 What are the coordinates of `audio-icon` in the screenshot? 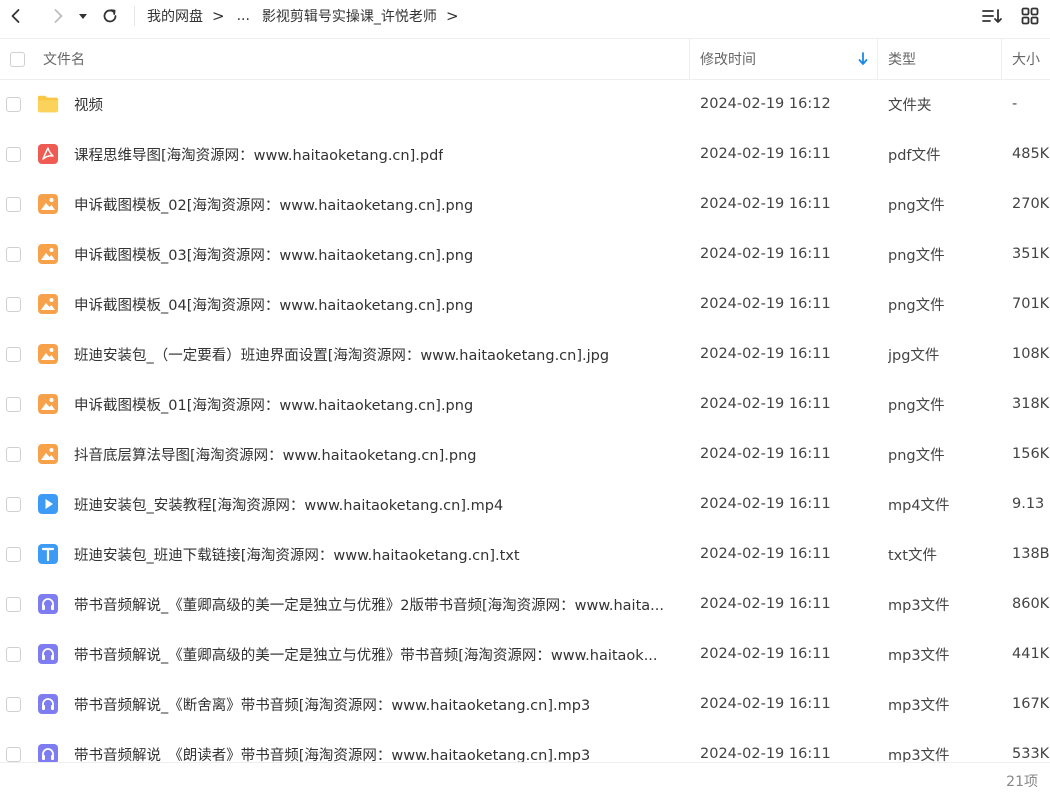 It's located at (48, 704).